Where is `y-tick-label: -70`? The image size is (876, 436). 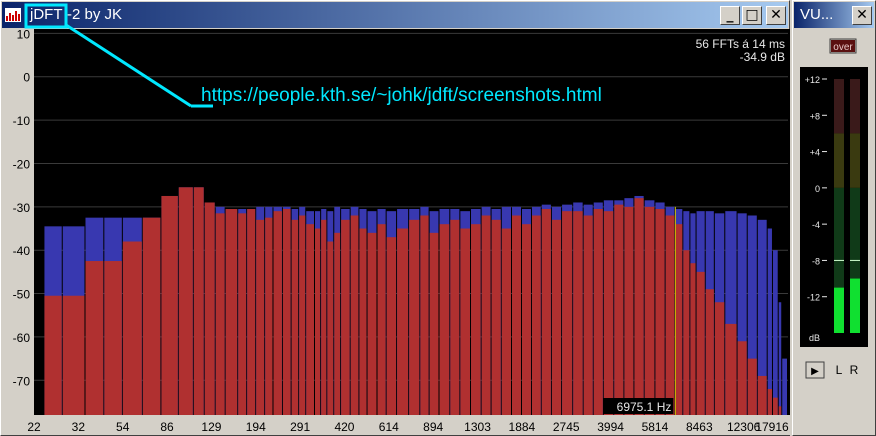 y-tick-label: -70 is located at coordinates (22, 381).